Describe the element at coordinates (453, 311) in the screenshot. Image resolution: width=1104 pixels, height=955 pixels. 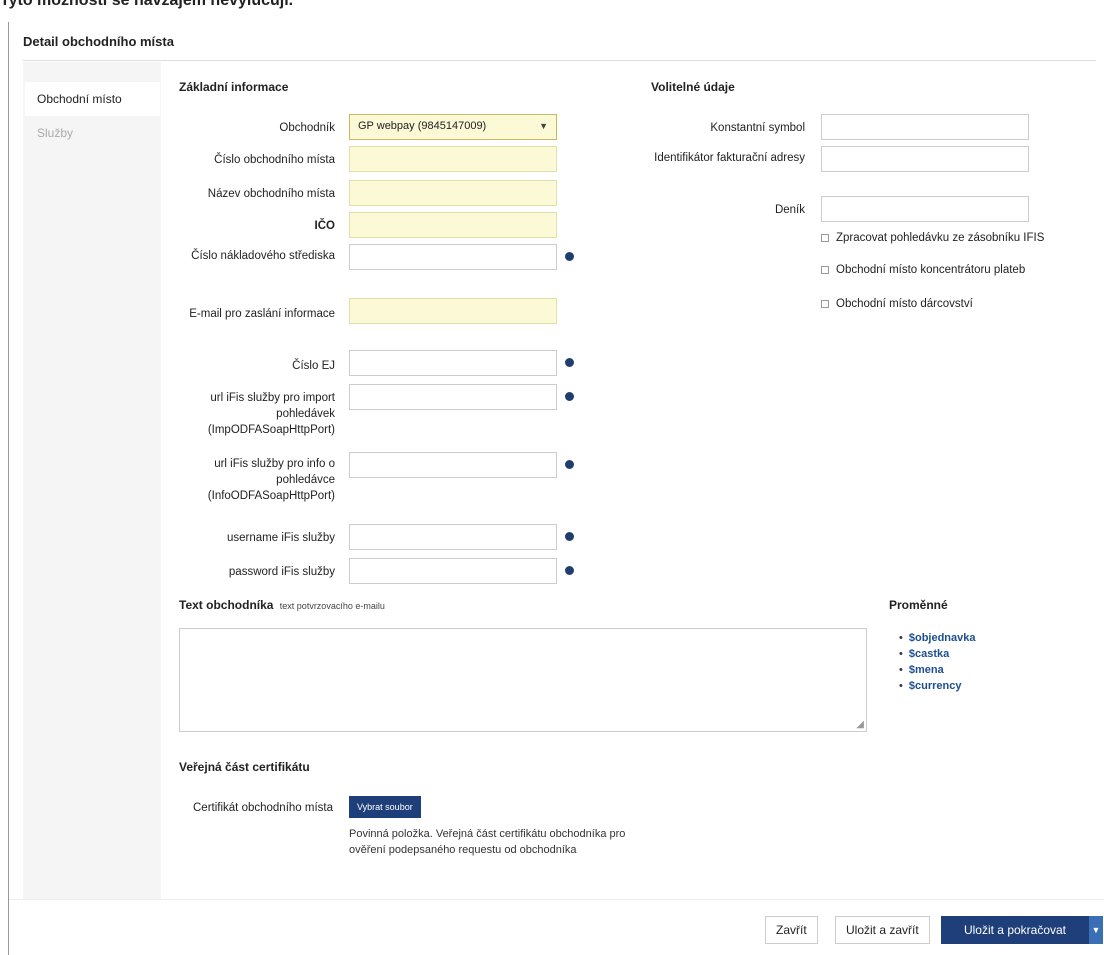
I see `email-input` at that location.